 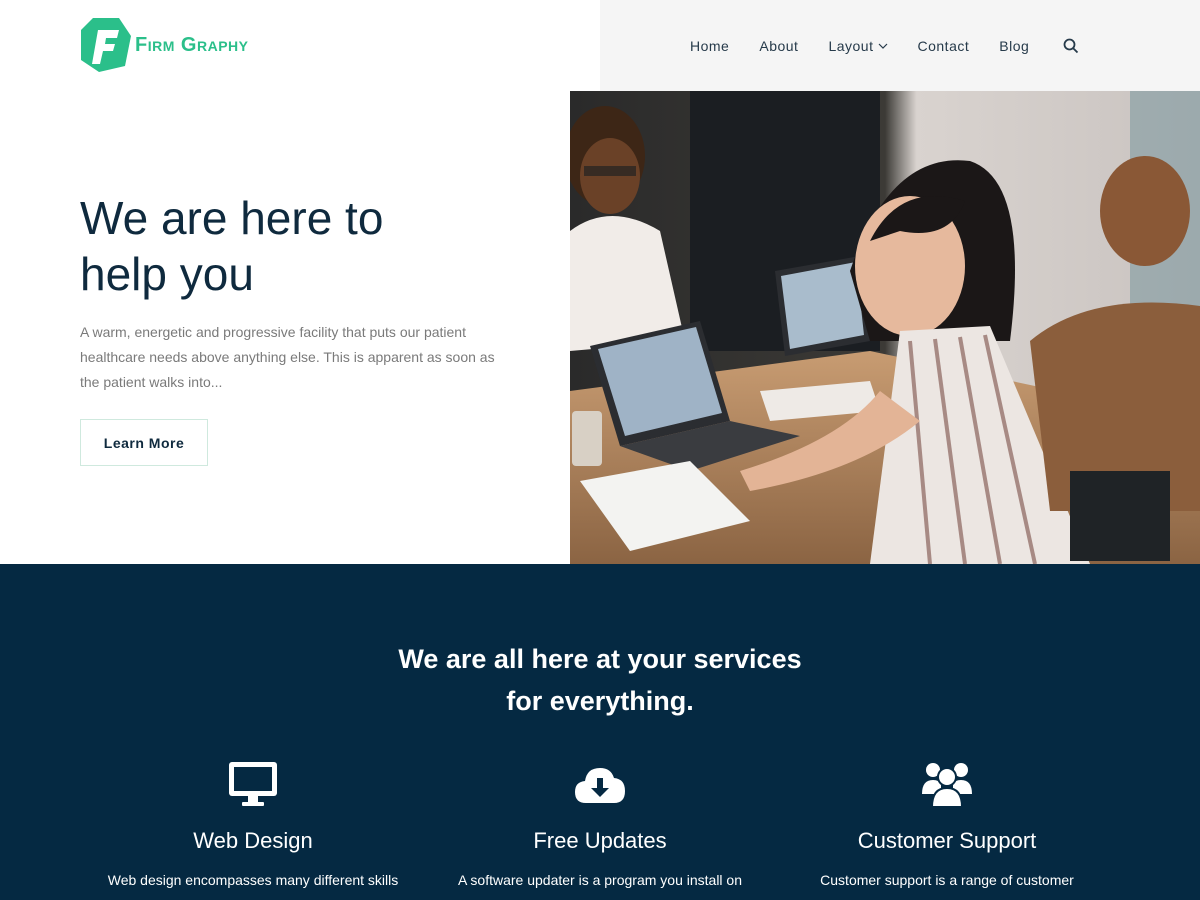 What do you see at coordinates (106, 45) in the screenshot?
I see `logo-mark-icon` at bounding box center [106, 45].